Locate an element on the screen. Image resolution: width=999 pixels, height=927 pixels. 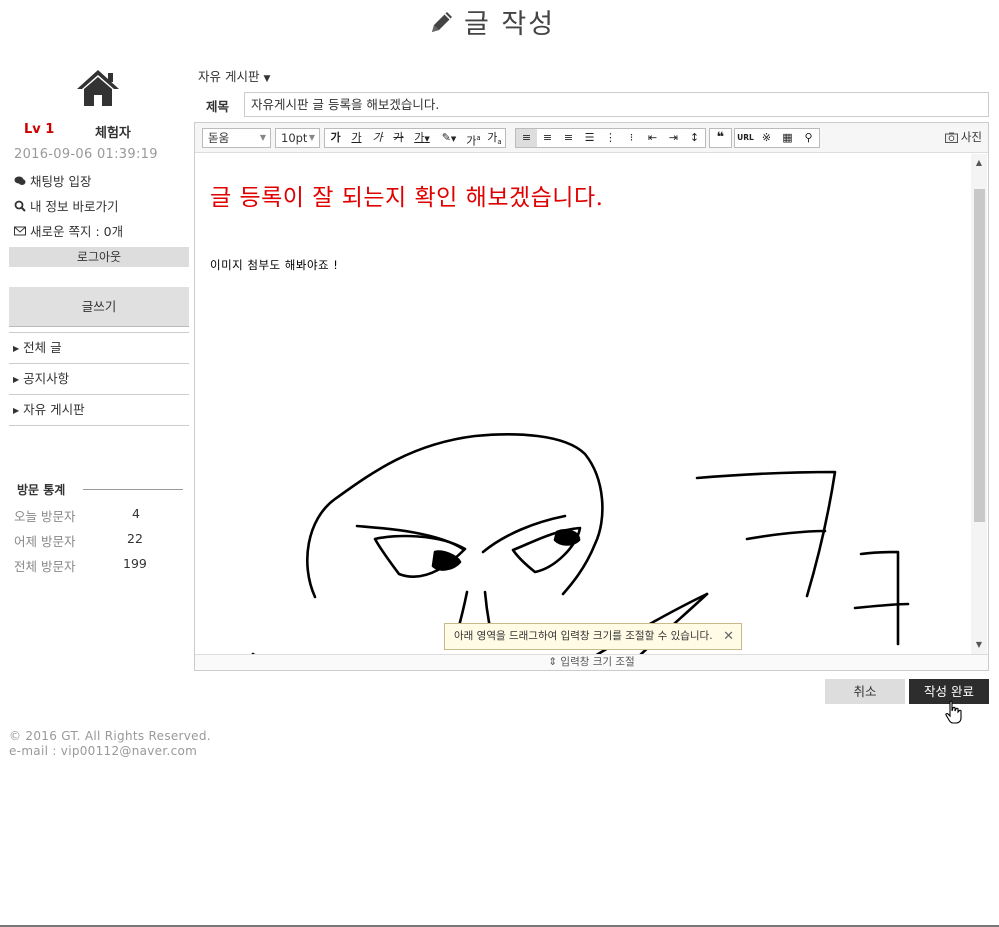
chat-room-link: 채팅방 입장 is located at coordinates (52, 180).